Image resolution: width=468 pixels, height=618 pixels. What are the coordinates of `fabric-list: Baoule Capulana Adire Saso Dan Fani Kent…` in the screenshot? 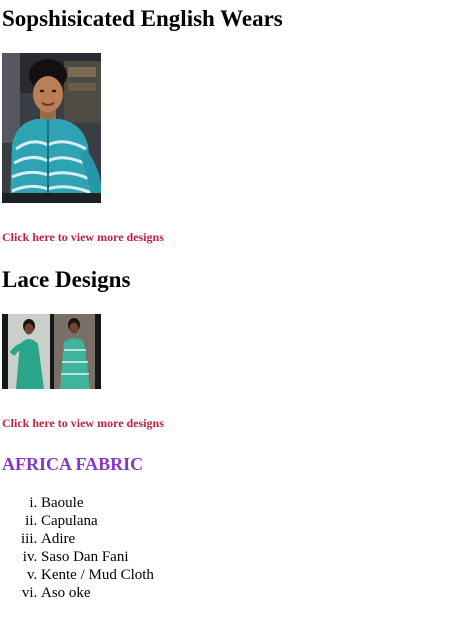 It's located at (77, 548).